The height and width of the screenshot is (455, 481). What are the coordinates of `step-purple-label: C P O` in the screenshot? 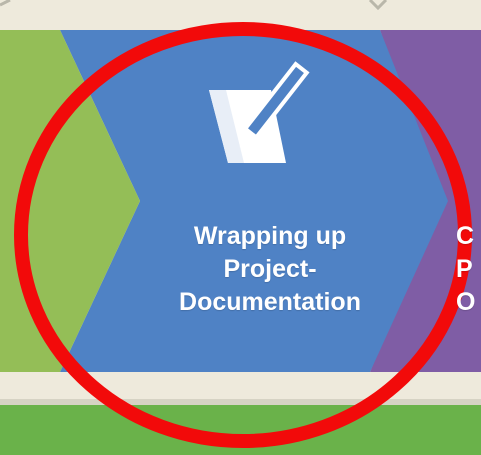 It's located at (468, 269).